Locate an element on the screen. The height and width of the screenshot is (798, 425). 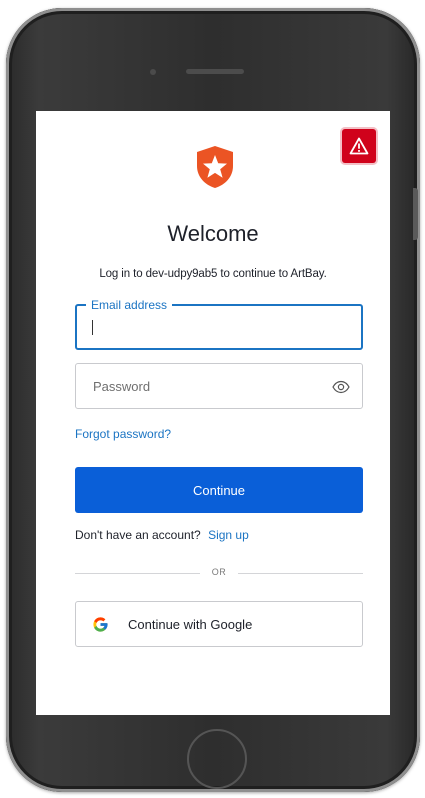
text-cursor is located at coordinates (92, 327).